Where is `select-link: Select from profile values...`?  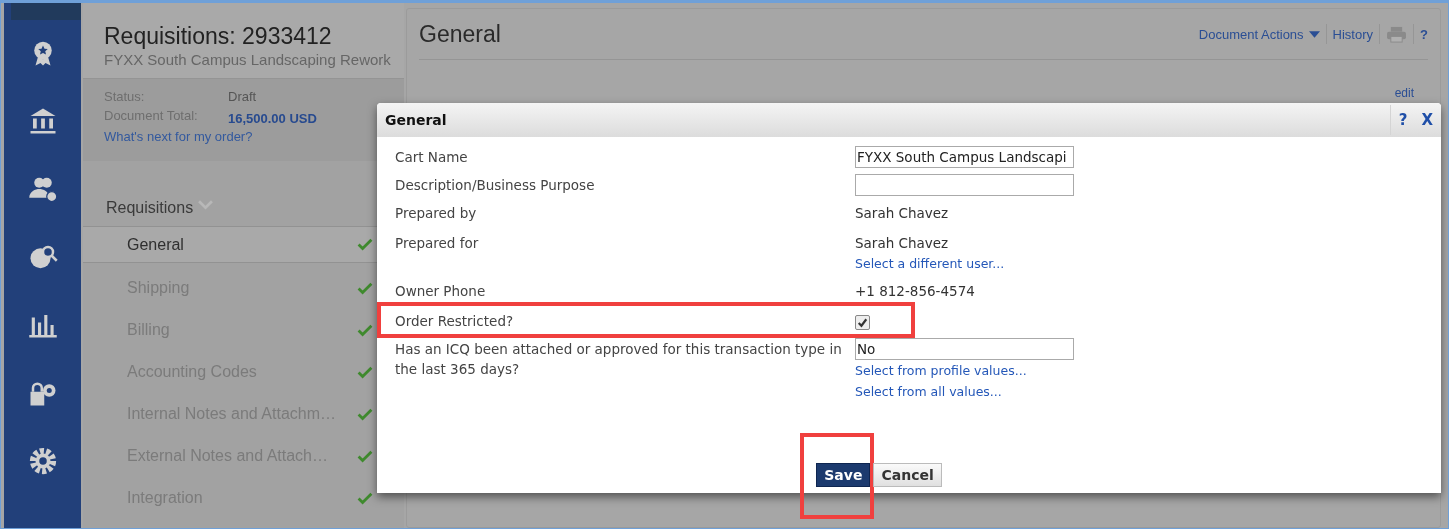
select-link: Select from profile values... is located at coordinates (964, 370).